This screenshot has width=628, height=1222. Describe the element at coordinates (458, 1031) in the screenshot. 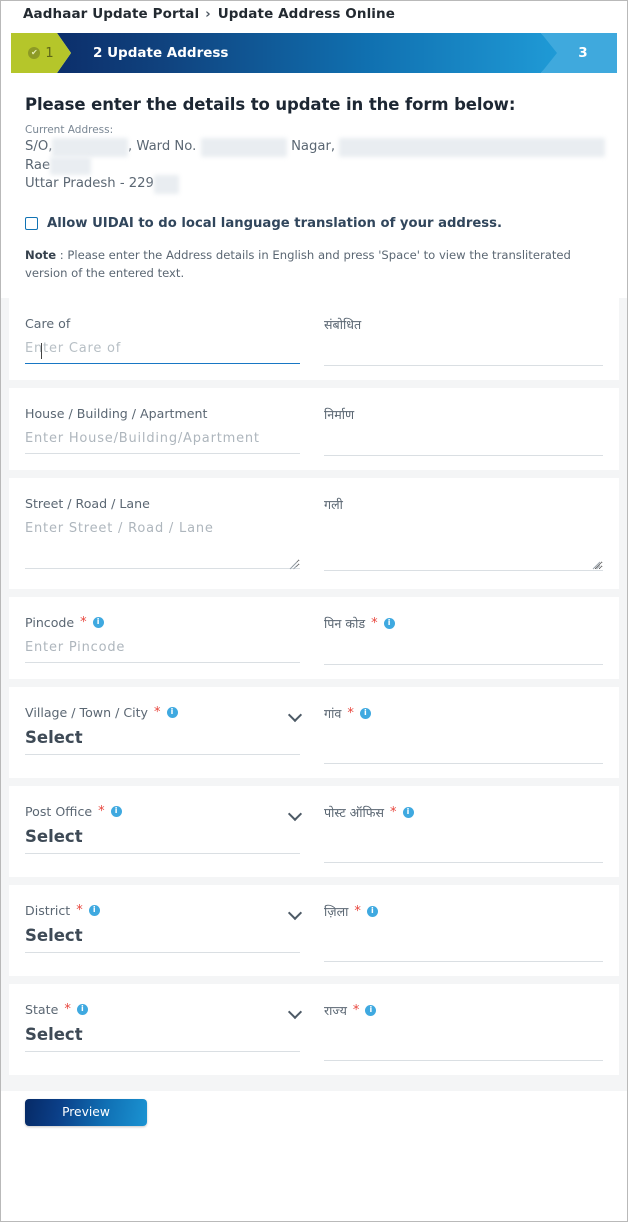

I see `field-state-hi: राज्य * i` at that location.